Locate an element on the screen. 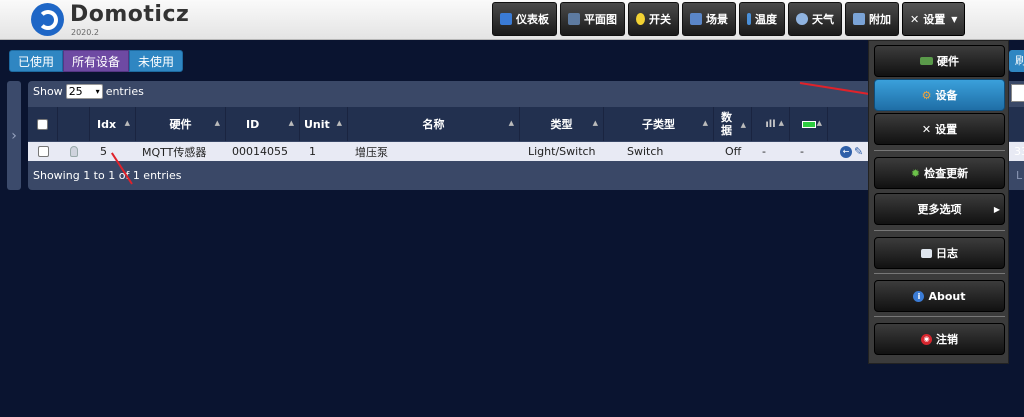 This screenshot has height=417, width=1024. menu-item-logout: ◉ 注销 is located at coordinates (939, 339).